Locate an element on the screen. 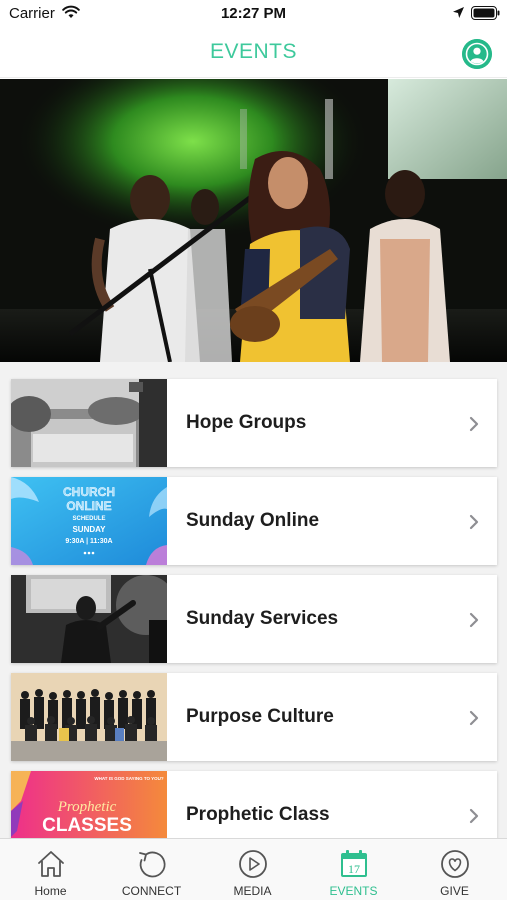 This screenshot has width=507, height=900. nav-header: EVENTS is located at coordinates (253, 53).